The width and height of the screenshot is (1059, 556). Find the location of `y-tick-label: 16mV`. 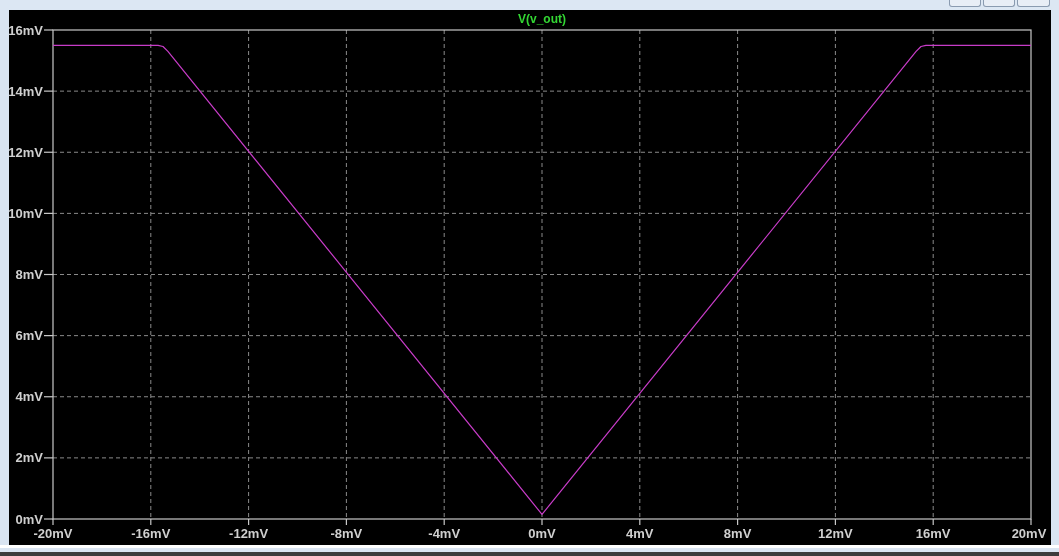

y-tick-label: 16mV is located at coordinates (26, 30).